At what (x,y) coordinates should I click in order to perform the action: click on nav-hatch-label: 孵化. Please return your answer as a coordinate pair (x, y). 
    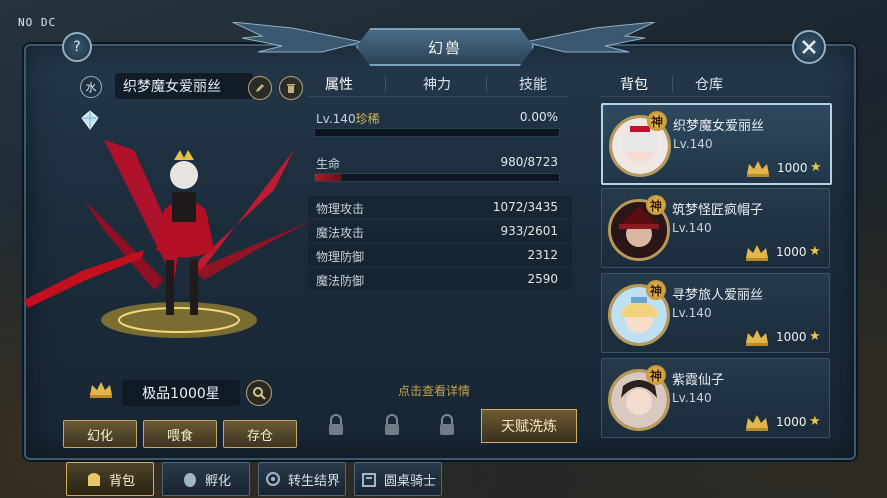
    Looking at the image, I should click on (217, 481).